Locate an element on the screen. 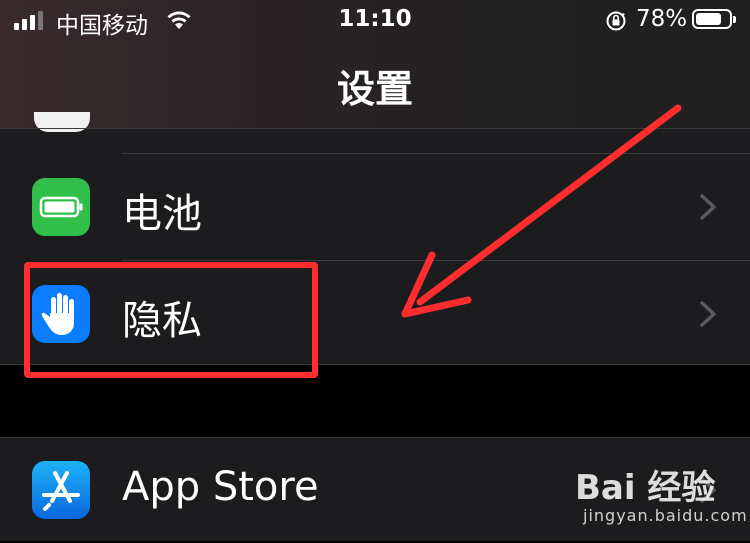  page-title: 设置 is located at coordinates (374, 89).